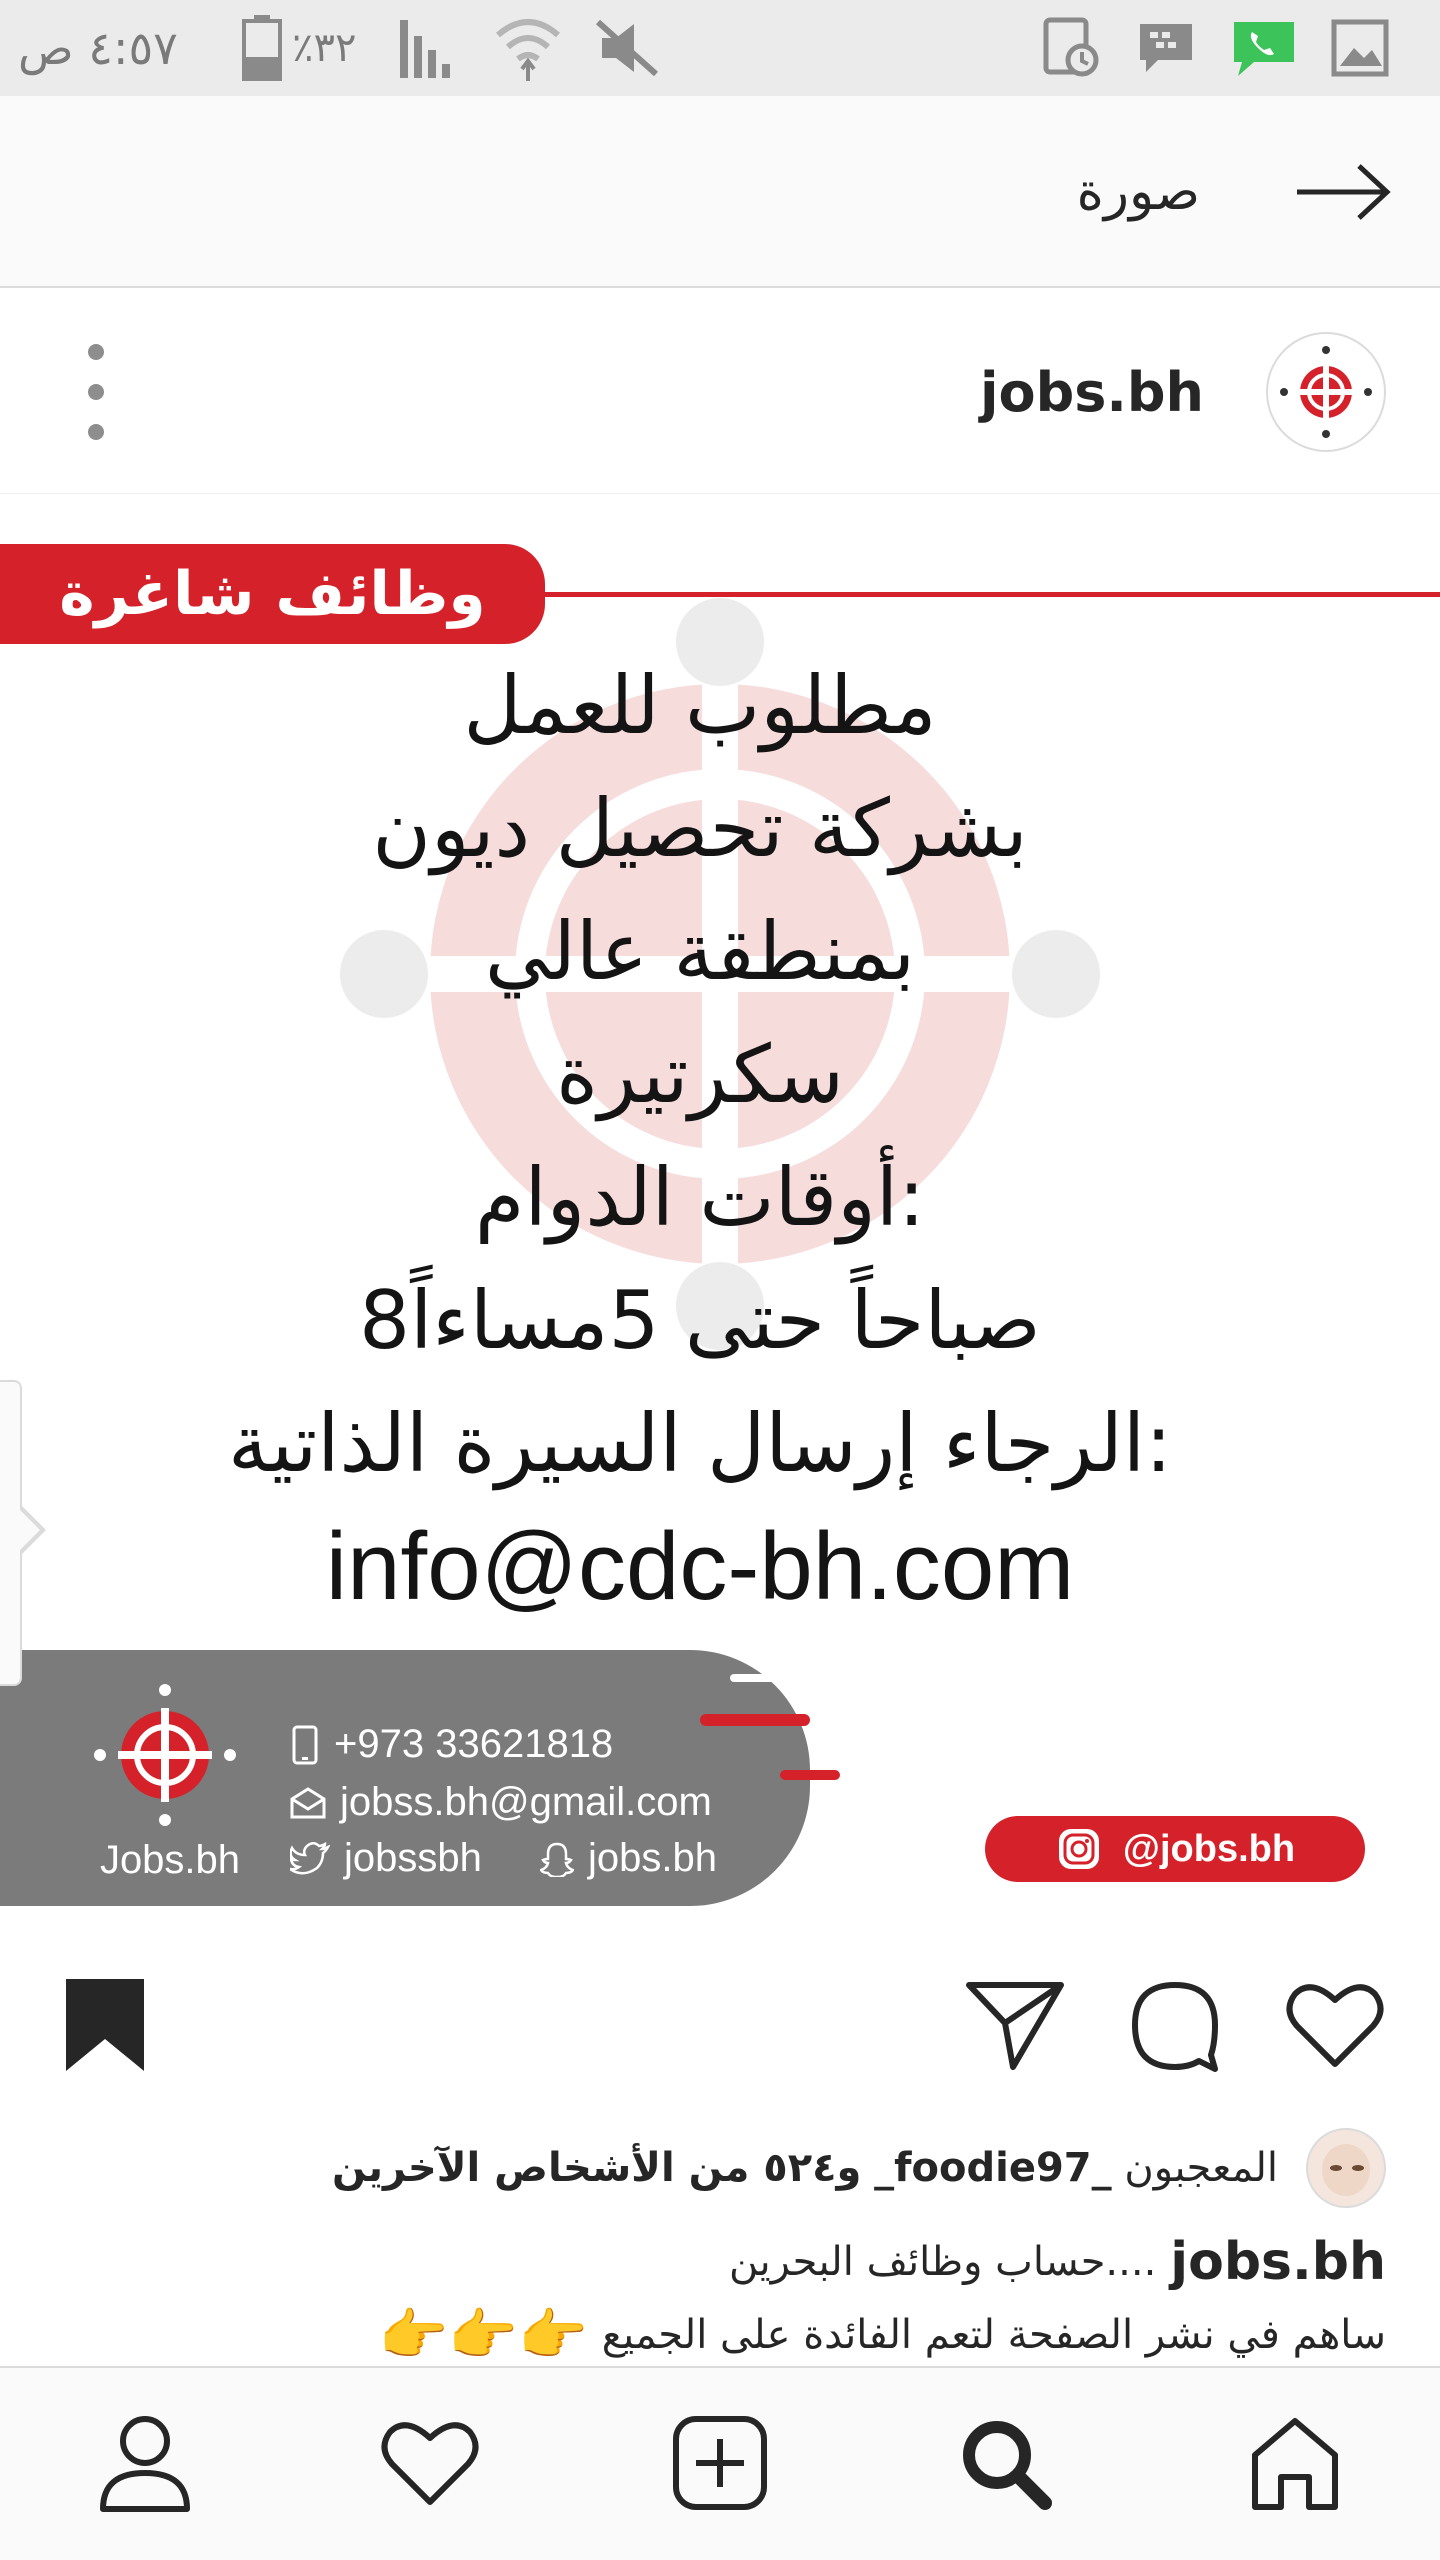  I want to click on arrow-right-icon, so click(1344, 192).